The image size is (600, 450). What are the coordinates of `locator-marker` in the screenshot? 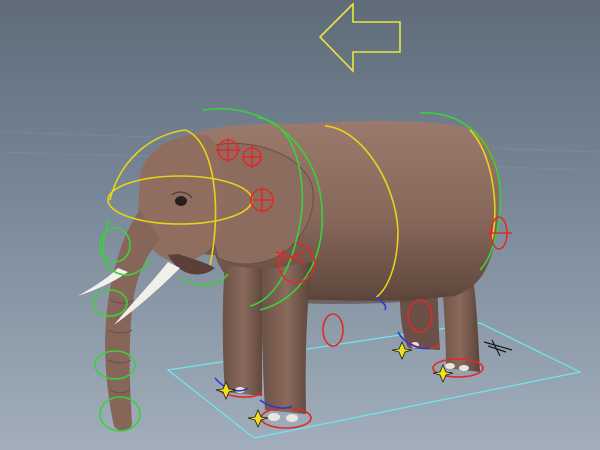 It's located at (498, 348).